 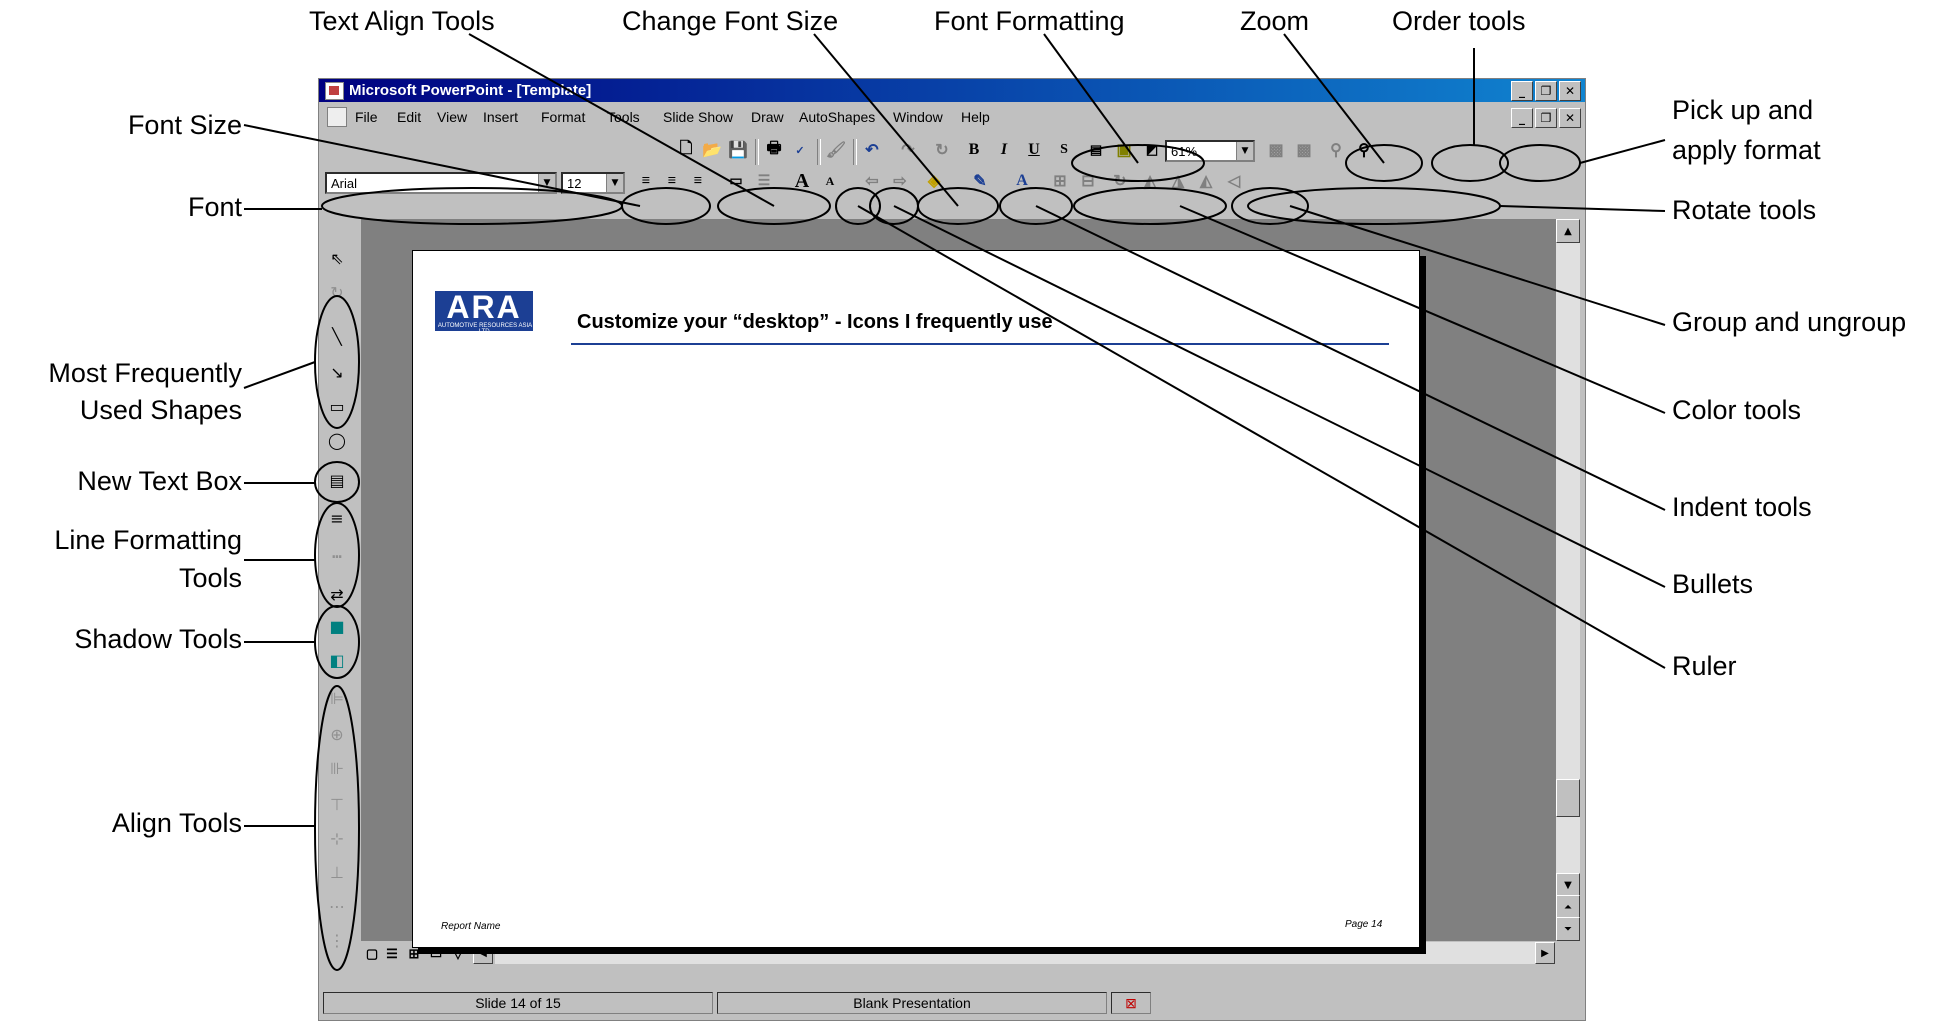 I want to click on label-align-tools: Align Tools, so click(x=176, y=823).